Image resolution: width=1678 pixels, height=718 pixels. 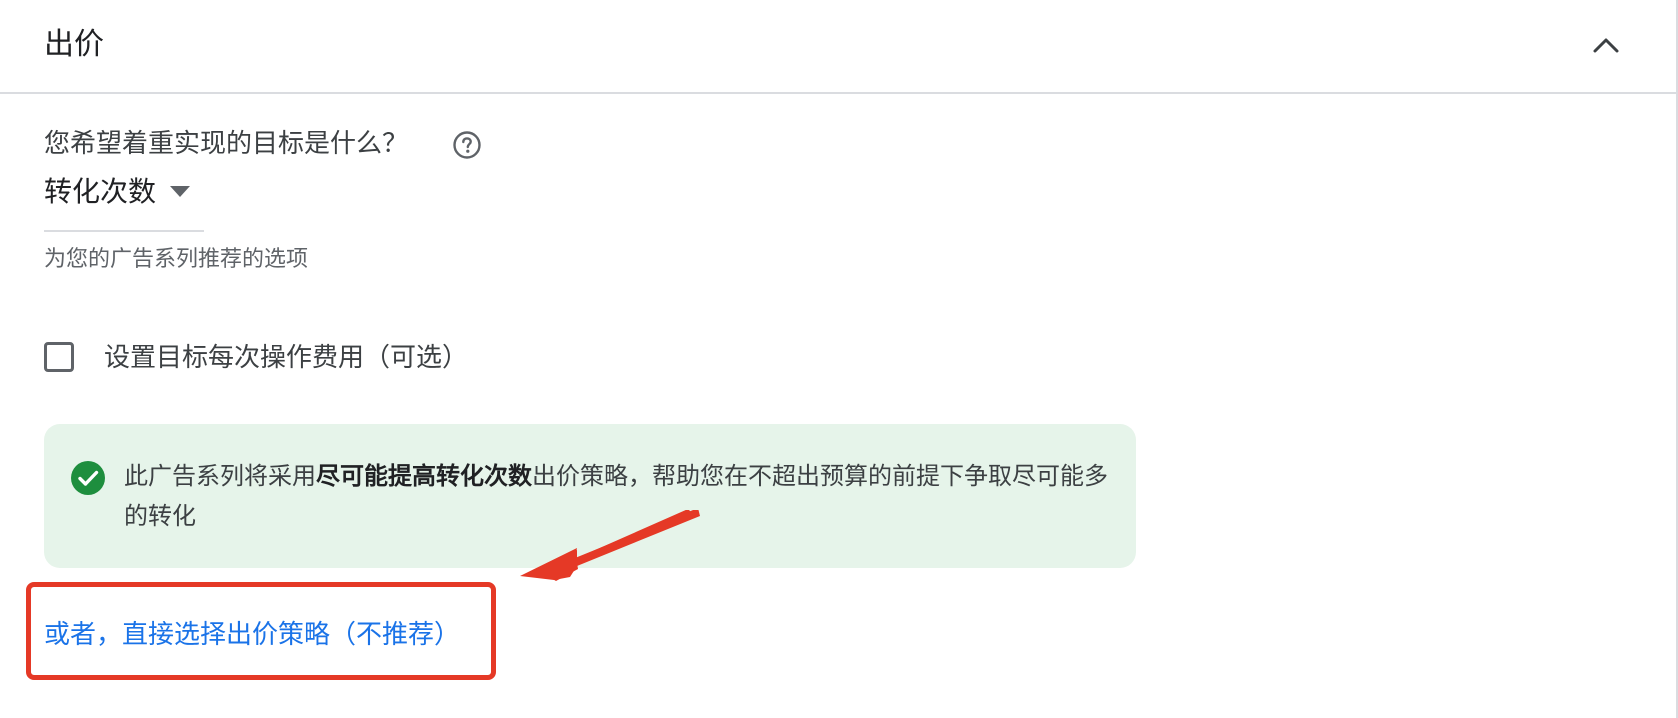 I want to click on collapse-button, so click(x=1606, y=45).